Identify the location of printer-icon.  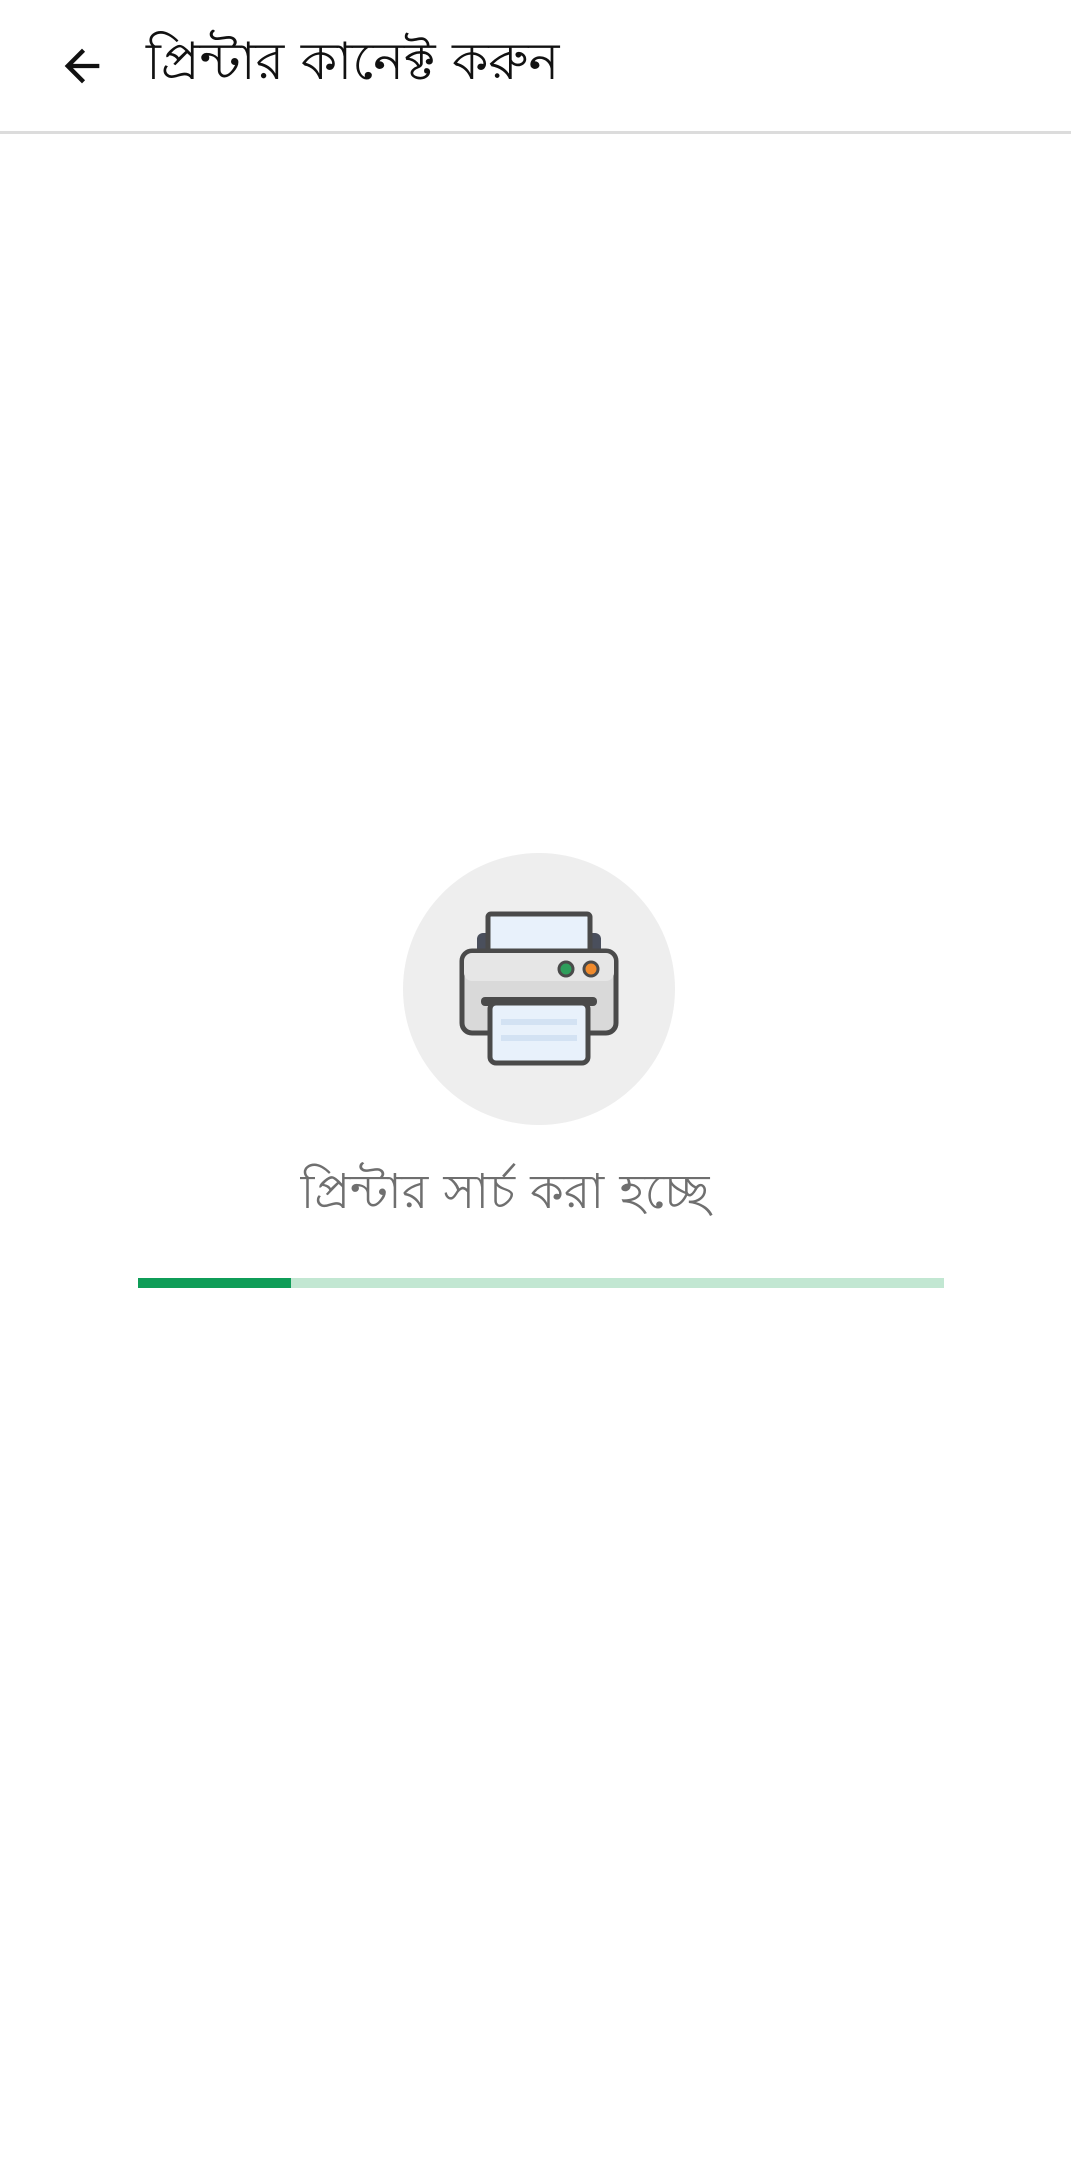
(539, 988).